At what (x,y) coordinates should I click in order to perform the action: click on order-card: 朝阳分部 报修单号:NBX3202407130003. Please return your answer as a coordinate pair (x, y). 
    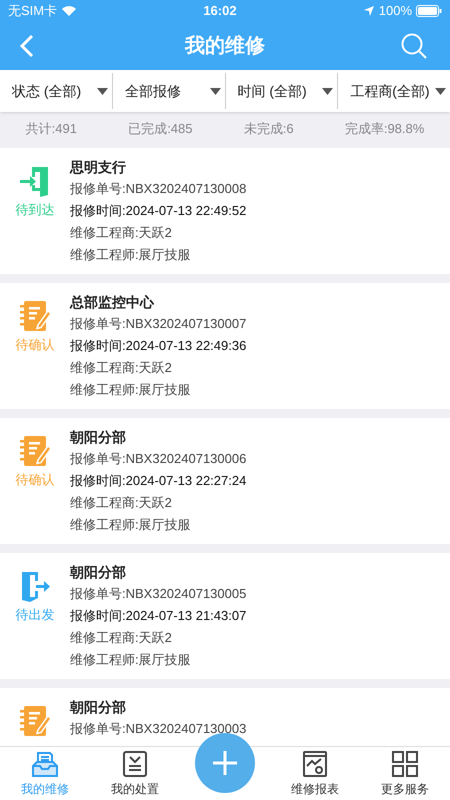
    Looking at the image, I should click on (225, 717).